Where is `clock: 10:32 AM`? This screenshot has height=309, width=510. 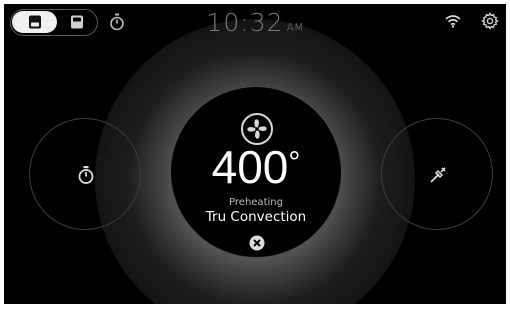
clock: 10:32 AM is located at coordinates (255, 22).